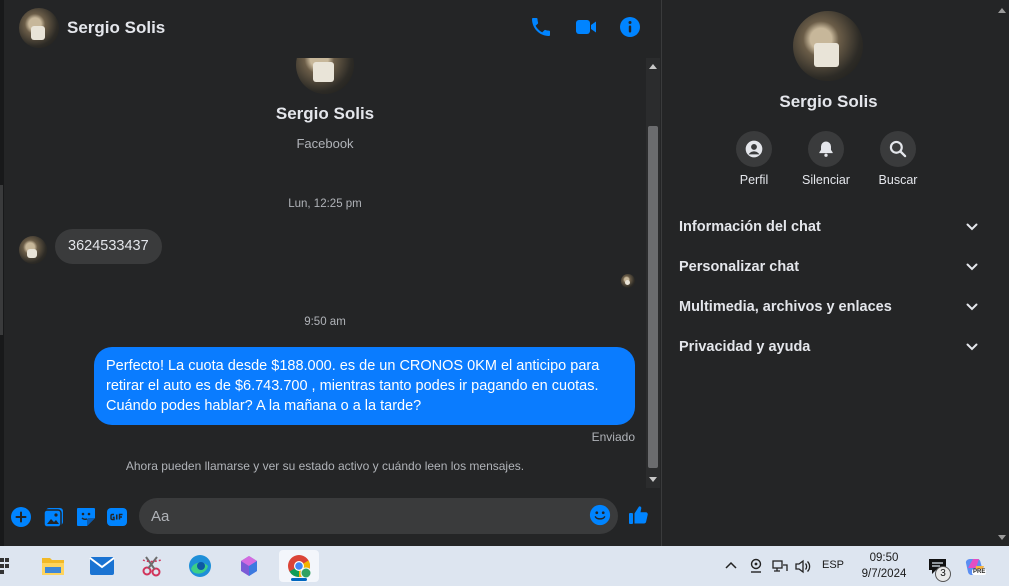 The width and height of the screenshot is (1009, 586). Describe the element at coordinates (884, 574) in the screenshot. I see `clock-date: 9/7/2024` at that location.